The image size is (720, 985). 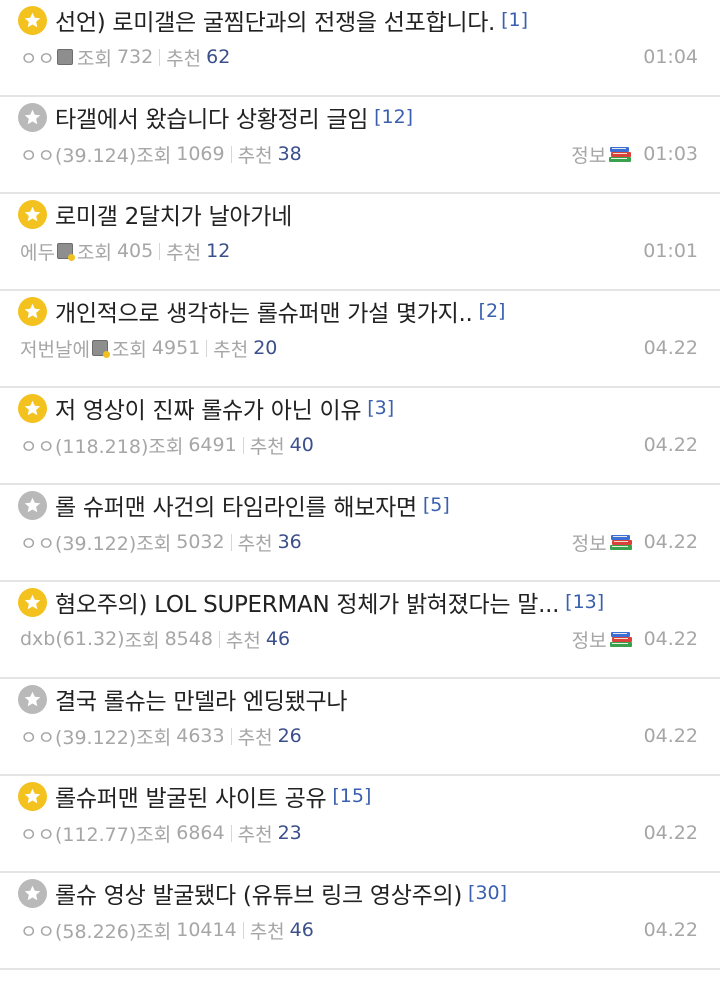 I want to click on reply-count: [3], so click(x=380, y=408).